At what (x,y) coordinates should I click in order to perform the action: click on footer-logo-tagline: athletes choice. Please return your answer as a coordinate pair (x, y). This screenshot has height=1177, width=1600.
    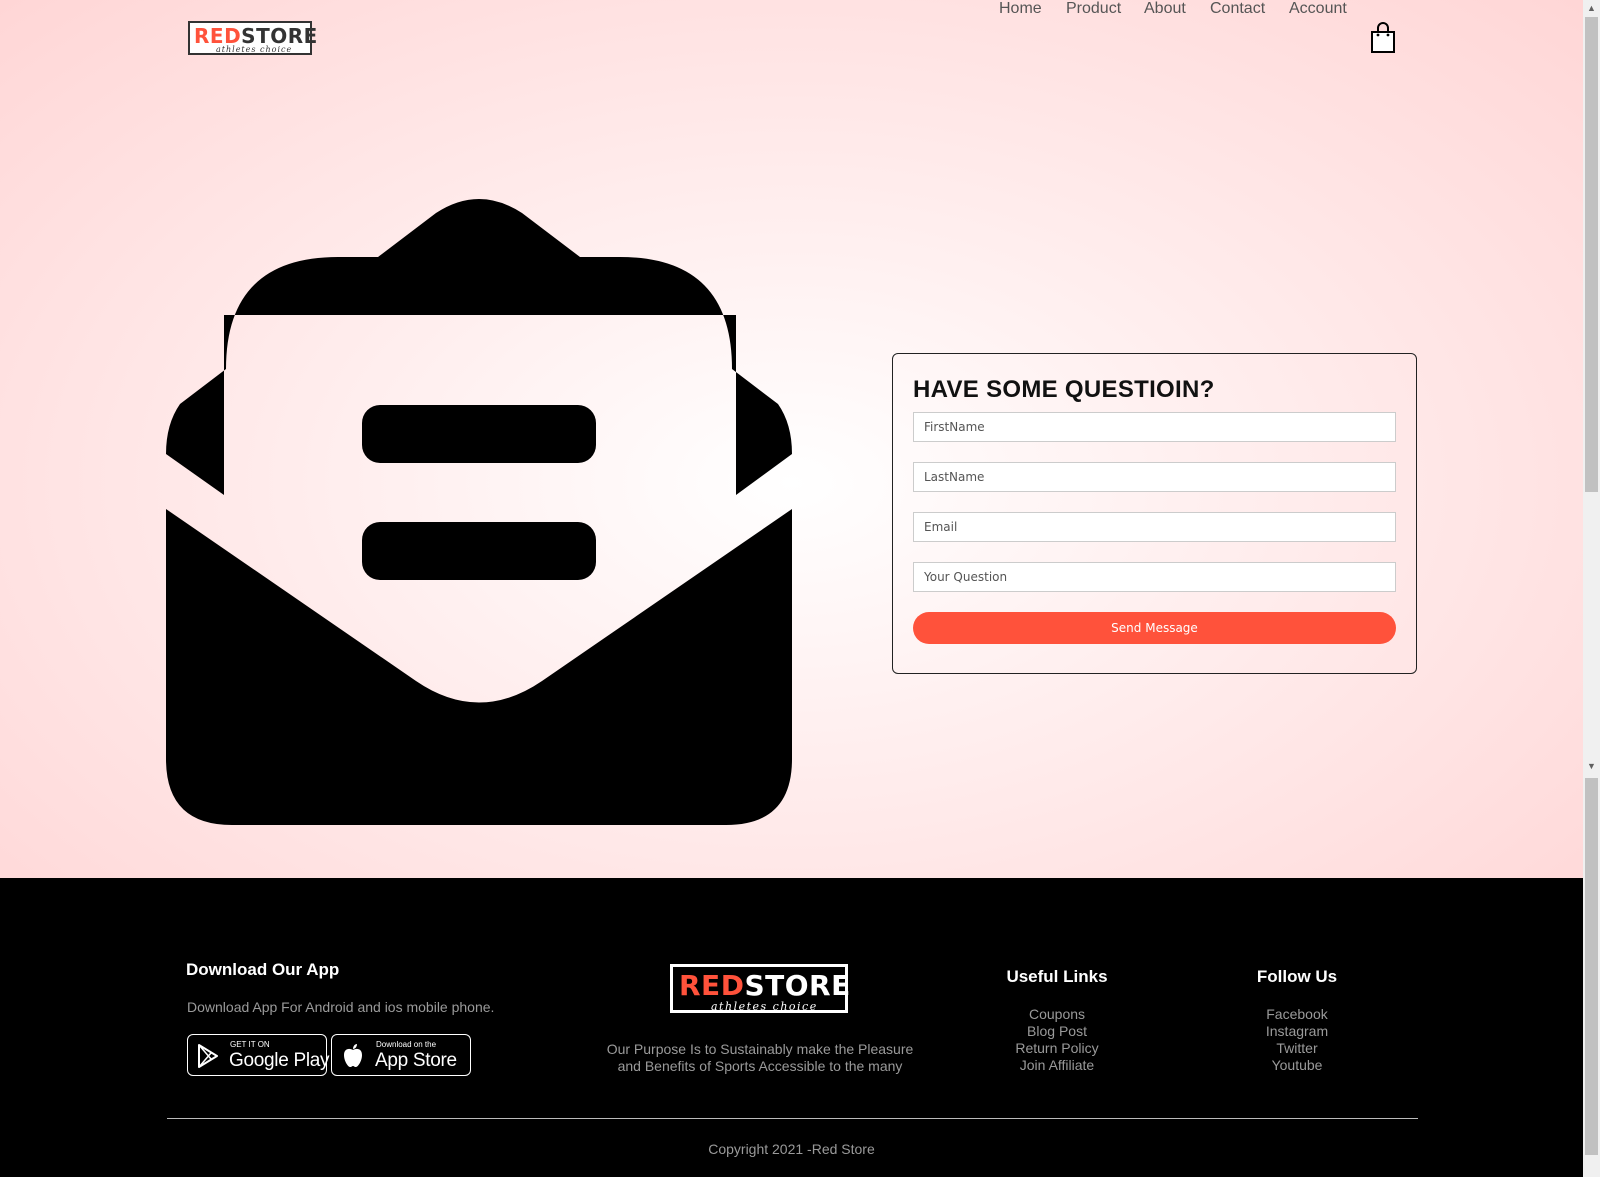
    Looking at the image, I should click on (764, 1006).